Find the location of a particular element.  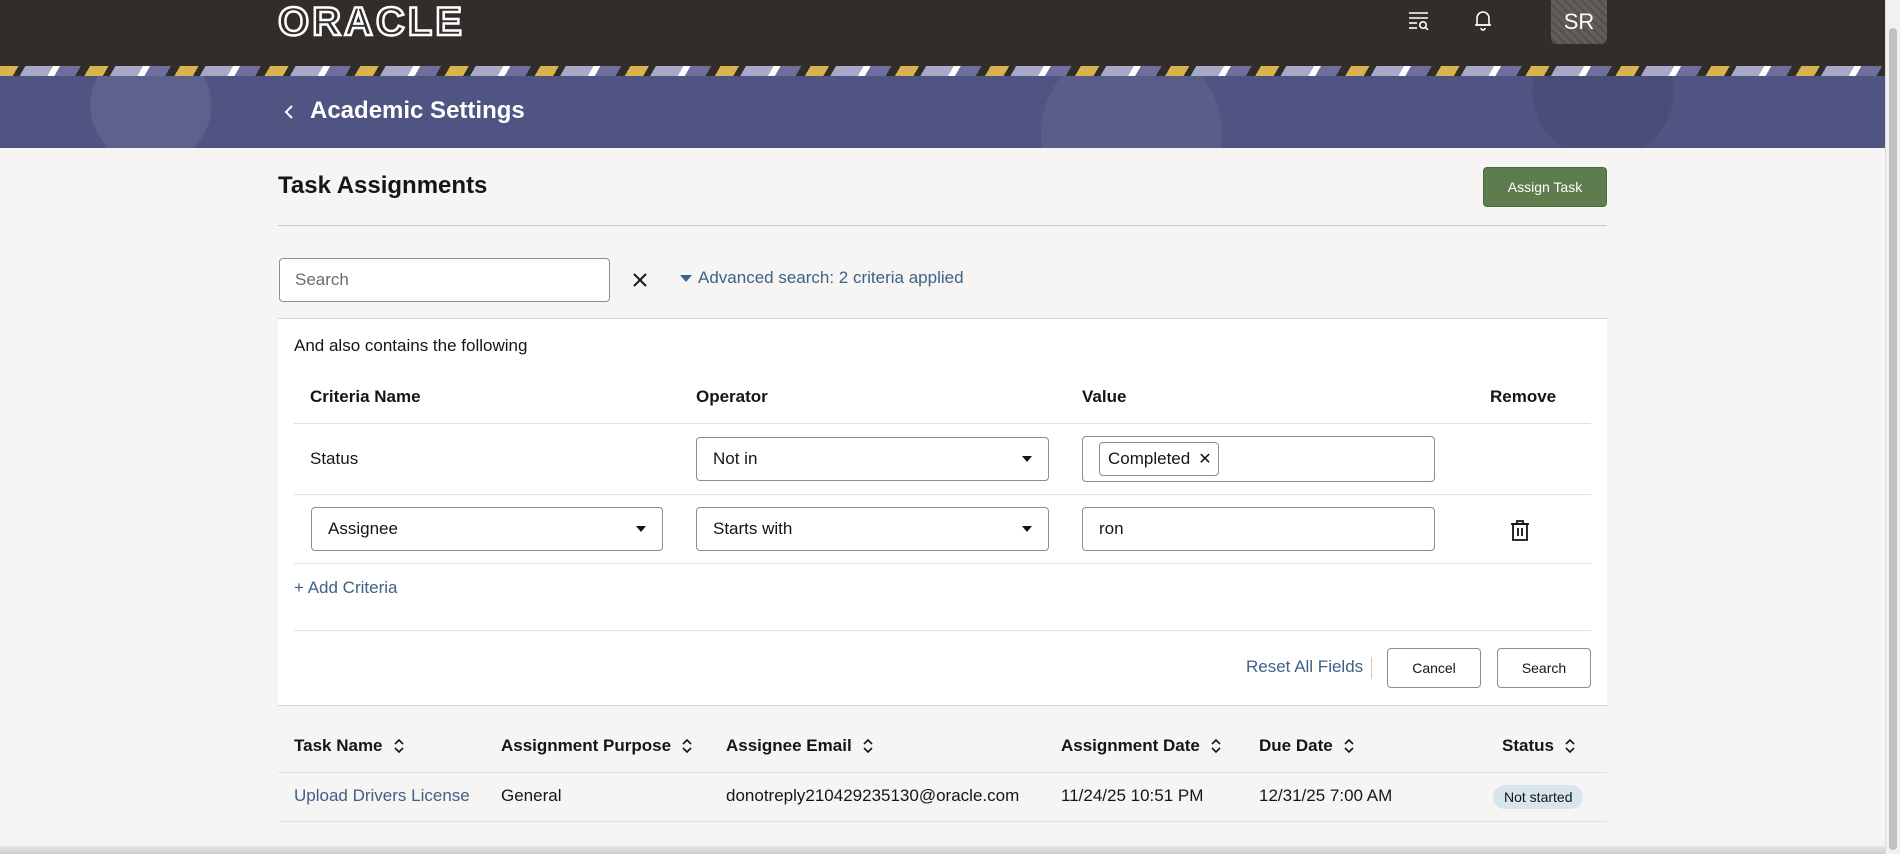

cell-purpose: General is located at coordinates (531, 795).